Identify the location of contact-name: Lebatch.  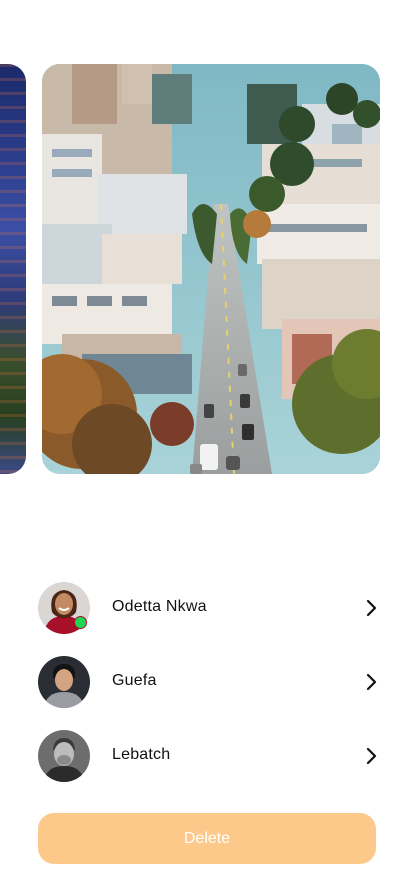
(141, 754).